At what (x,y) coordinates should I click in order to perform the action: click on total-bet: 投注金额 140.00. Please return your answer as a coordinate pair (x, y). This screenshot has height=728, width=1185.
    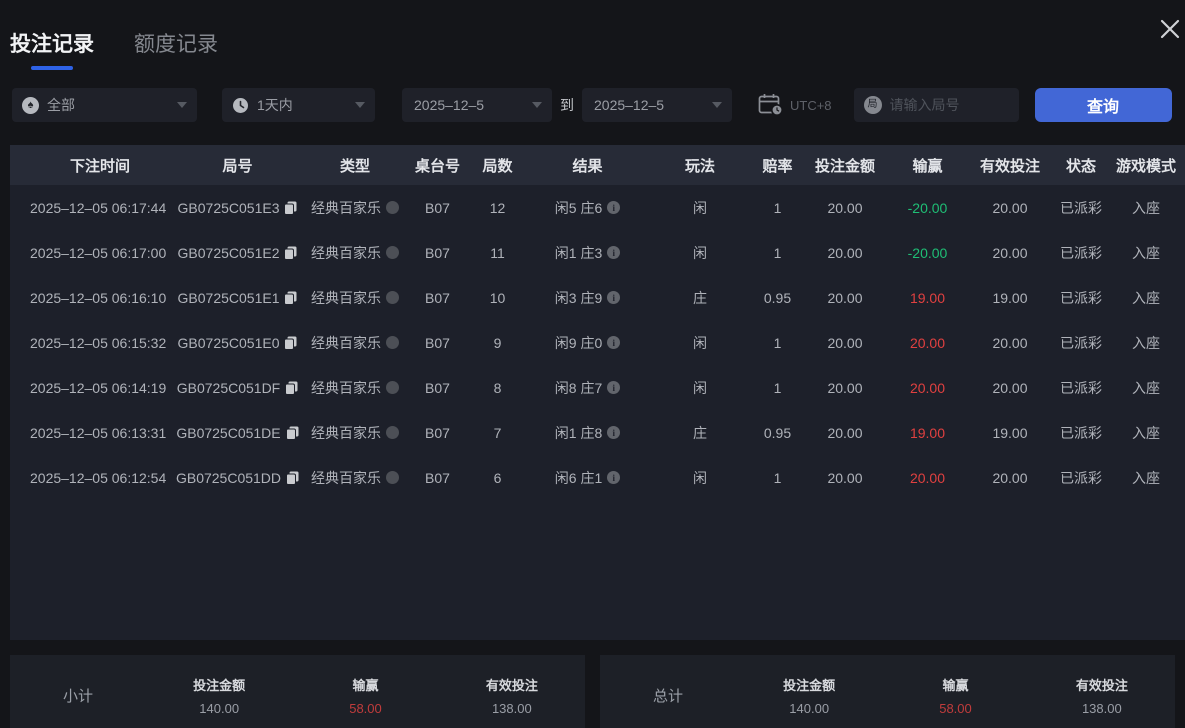
    Looking at the image, I should click on (809, 695).